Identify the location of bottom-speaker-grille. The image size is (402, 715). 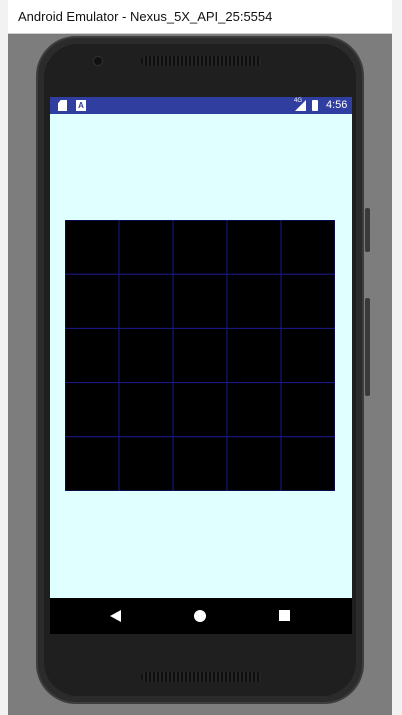
(201, 677).